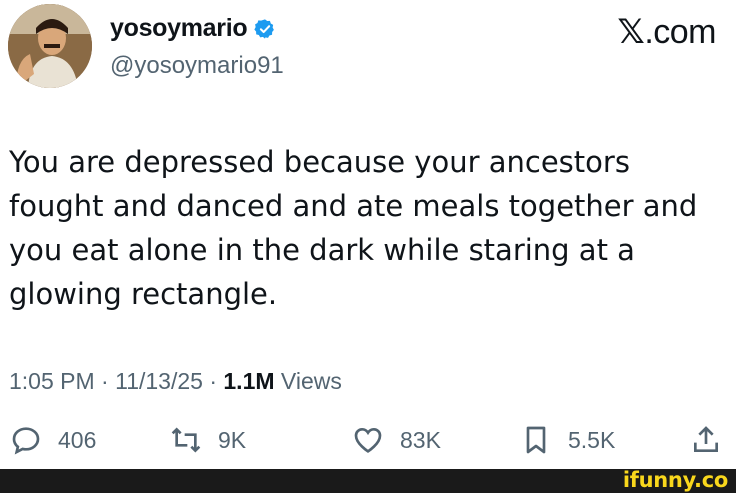  I want to click on reply-button: 406, so click(53, 440).